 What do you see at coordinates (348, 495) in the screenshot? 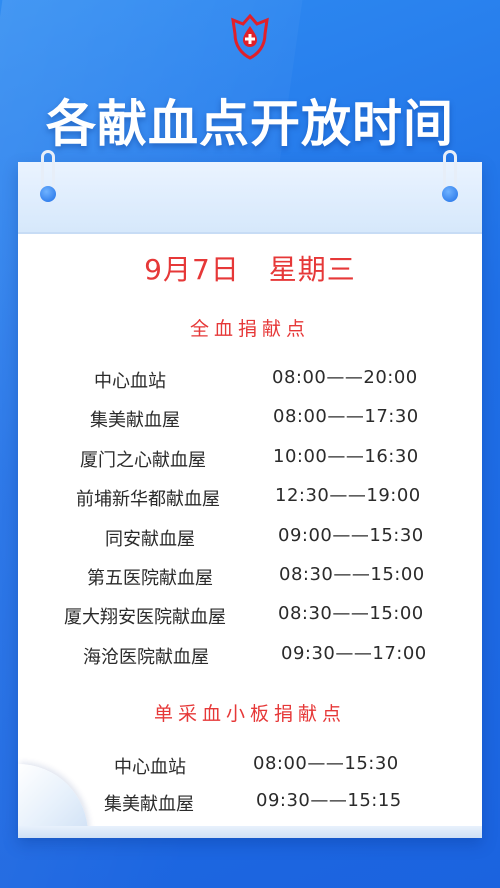
I see `open-hours: 12:30——19:00` at bounding box center [348, 495].